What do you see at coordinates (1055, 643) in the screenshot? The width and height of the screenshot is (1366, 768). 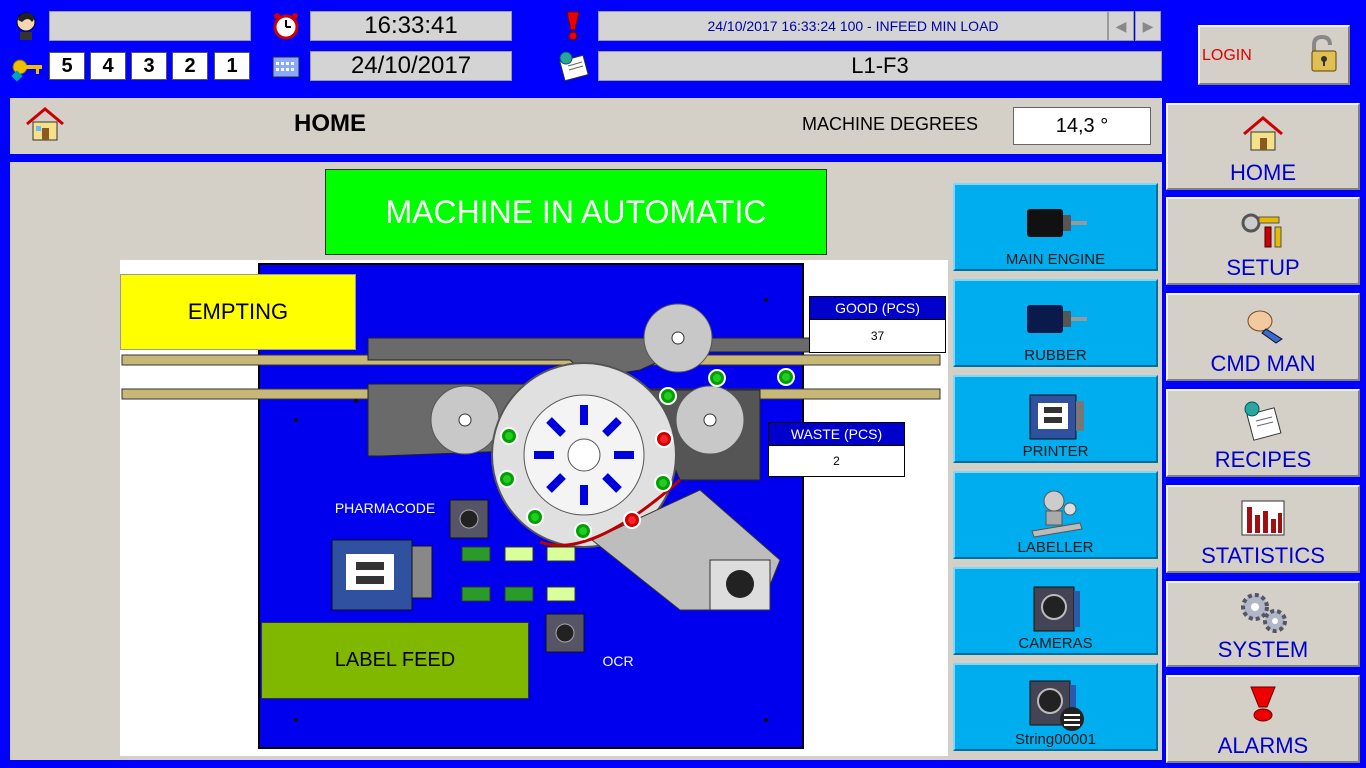 I see `device-label: CAMERAS` at bounding box center [1055, 643].